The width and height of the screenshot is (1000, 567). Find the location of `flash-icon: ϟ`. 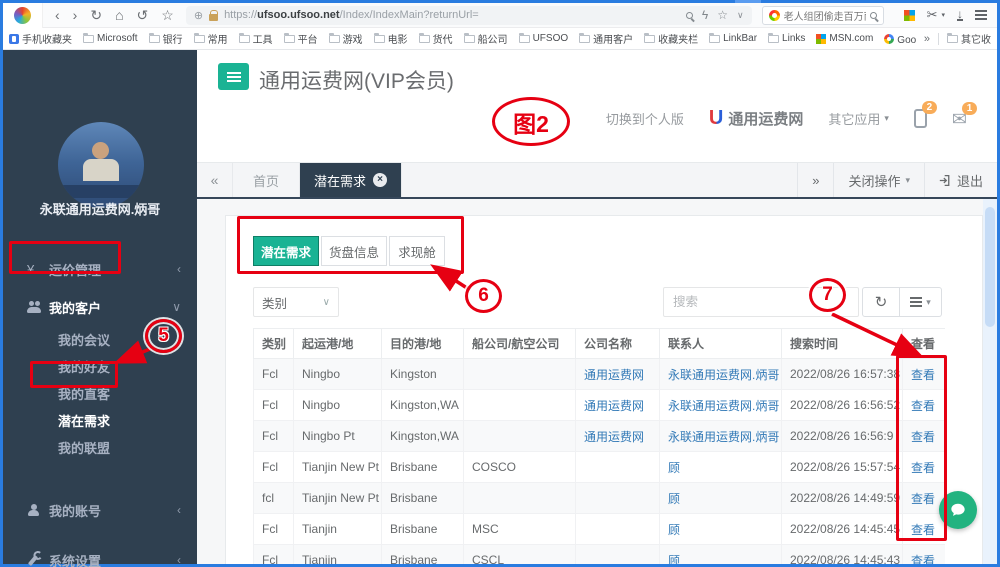

flash-icon: ϟ is located at coordinates (705, 15).